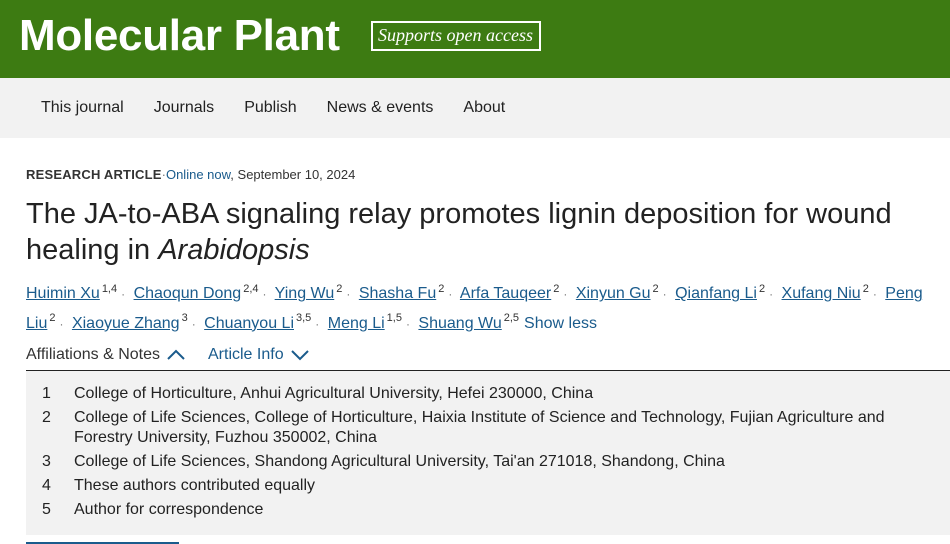  Describe the element at coordinates (249, 323) in the screenshot. I see `author-link: Chuanyou Li` at that location.